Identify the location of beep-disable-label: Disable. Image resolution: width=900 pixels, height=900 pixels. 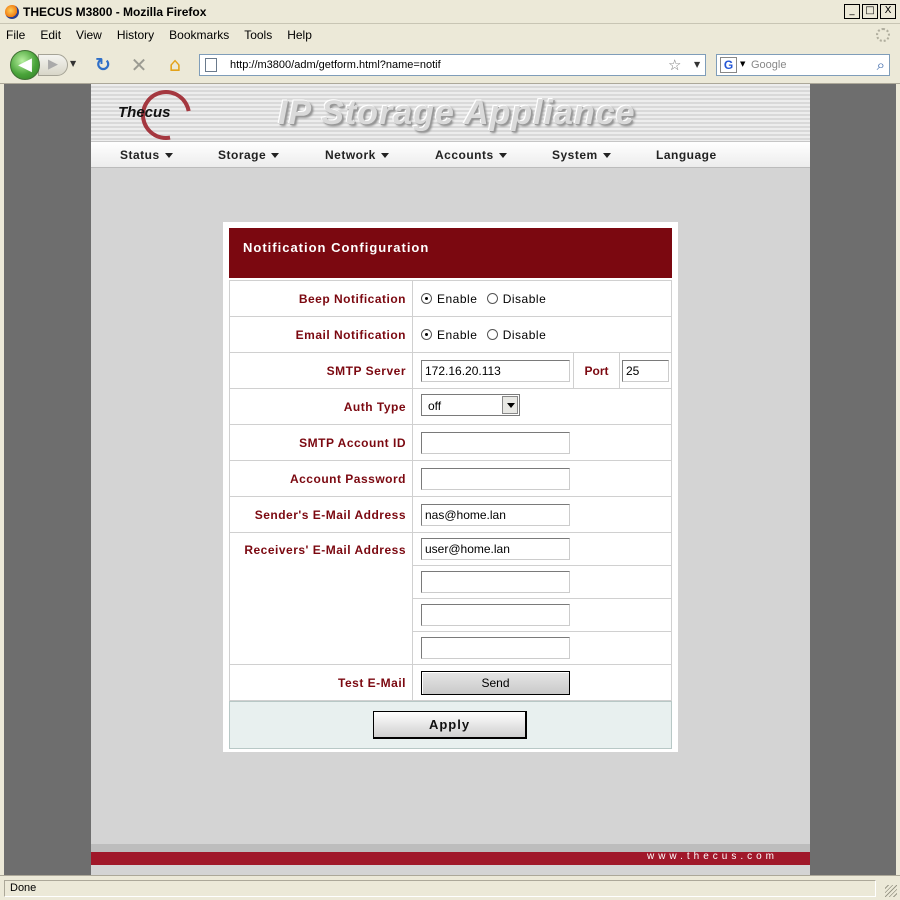
(524, 298).